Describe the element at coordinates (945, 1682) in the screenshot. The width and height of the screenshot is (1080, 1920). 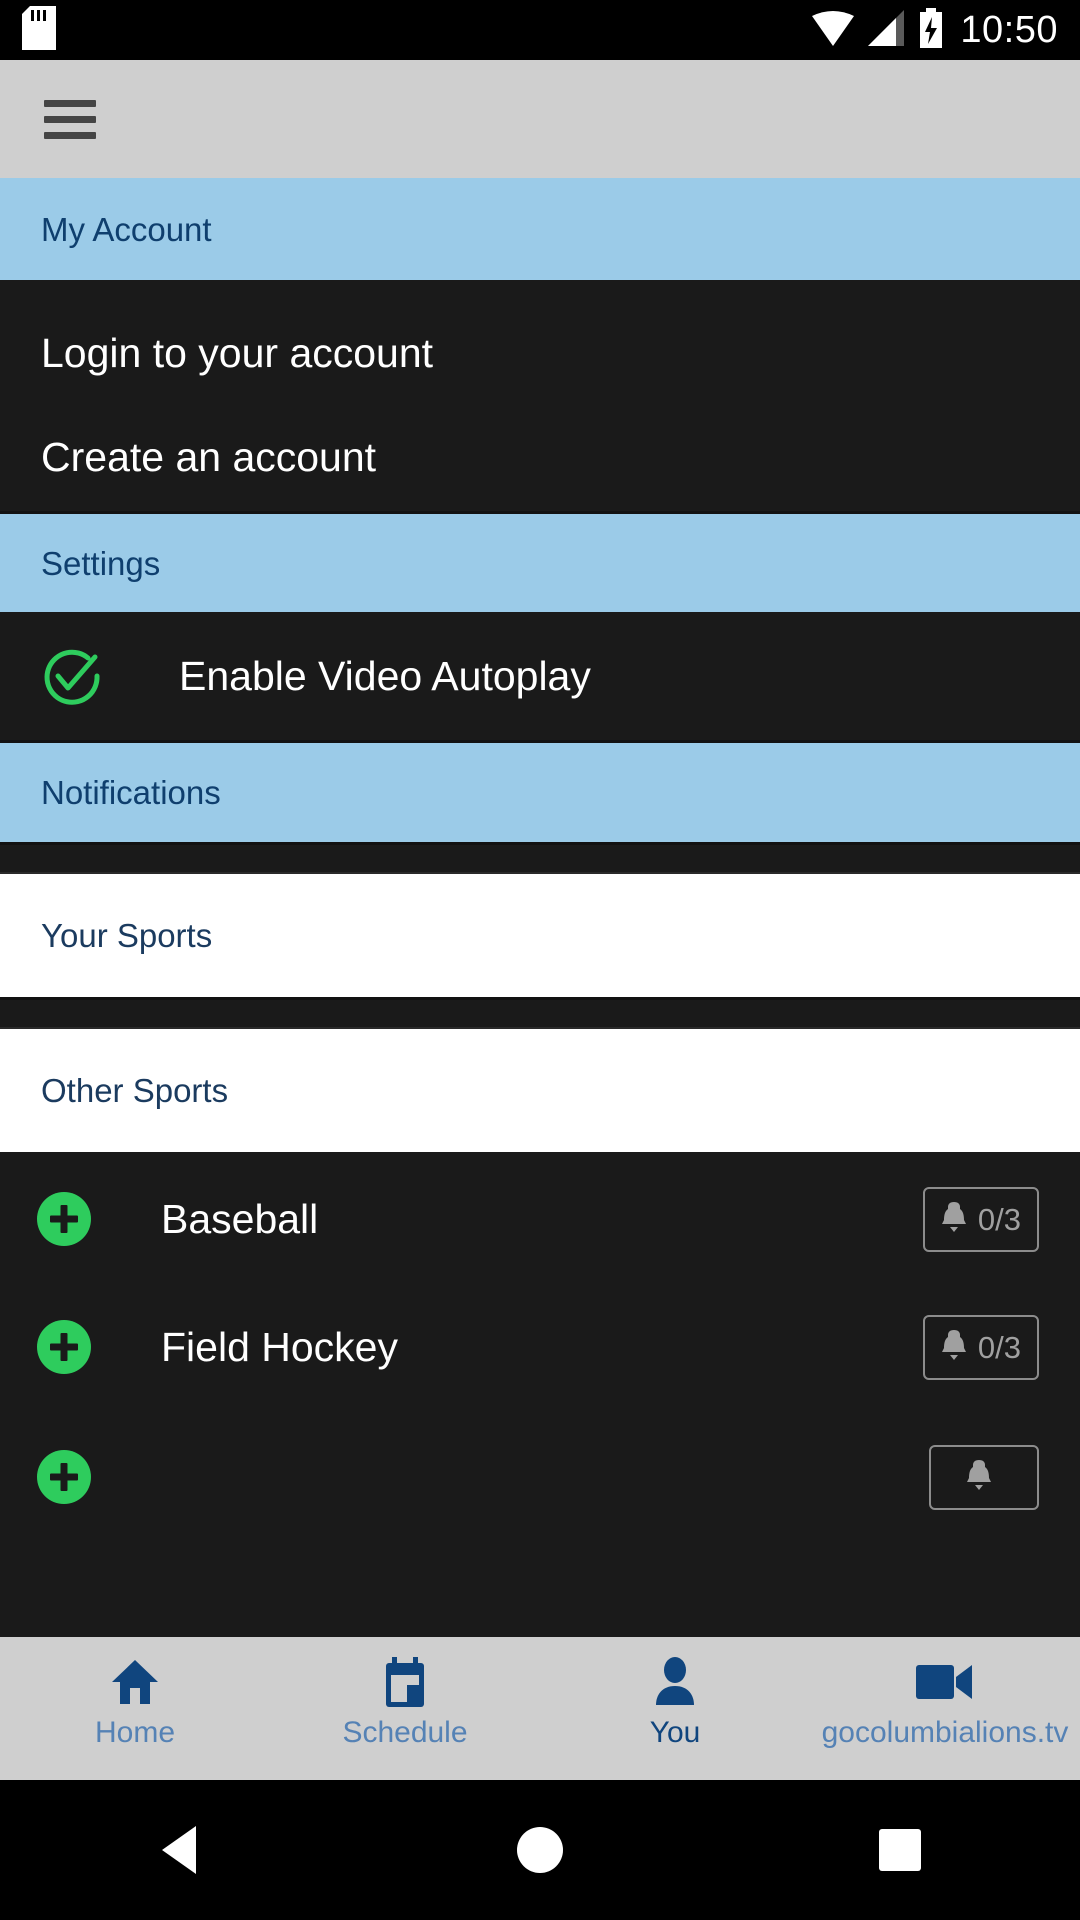
I see `video-camera-icon` at that location.